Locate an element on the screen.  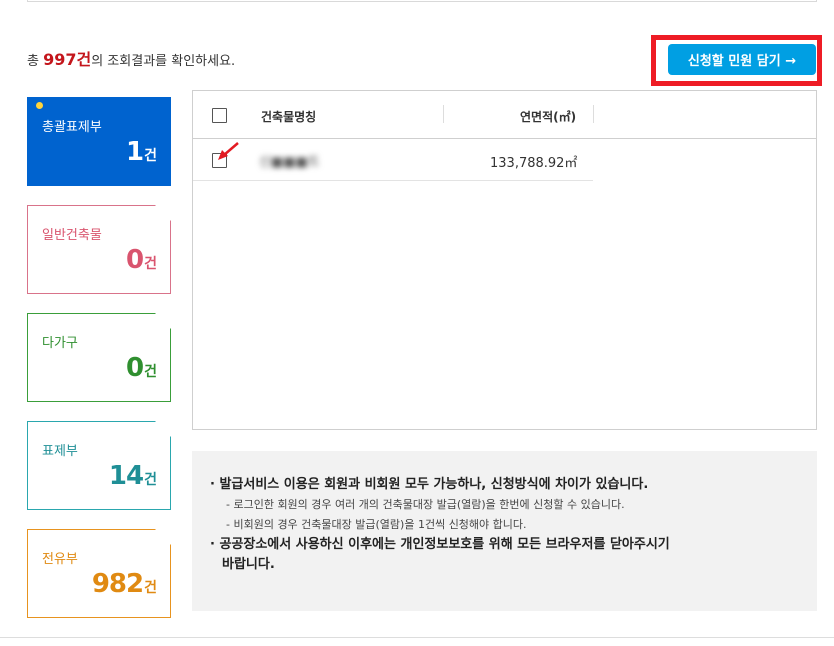
card-count: 982건 is located at coordinates (124, 584).